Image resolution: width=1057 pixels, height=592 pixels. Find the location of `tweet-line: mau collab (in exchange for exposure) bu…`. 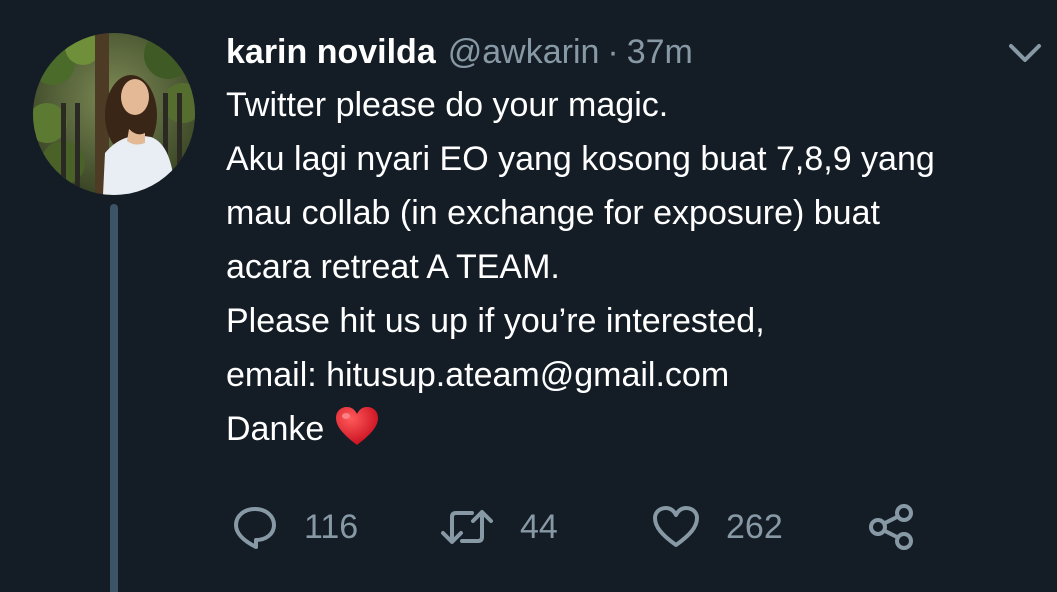

tweet-line: mau collab (in exchange for exposure) bu… is located at coordinates (553, 213).